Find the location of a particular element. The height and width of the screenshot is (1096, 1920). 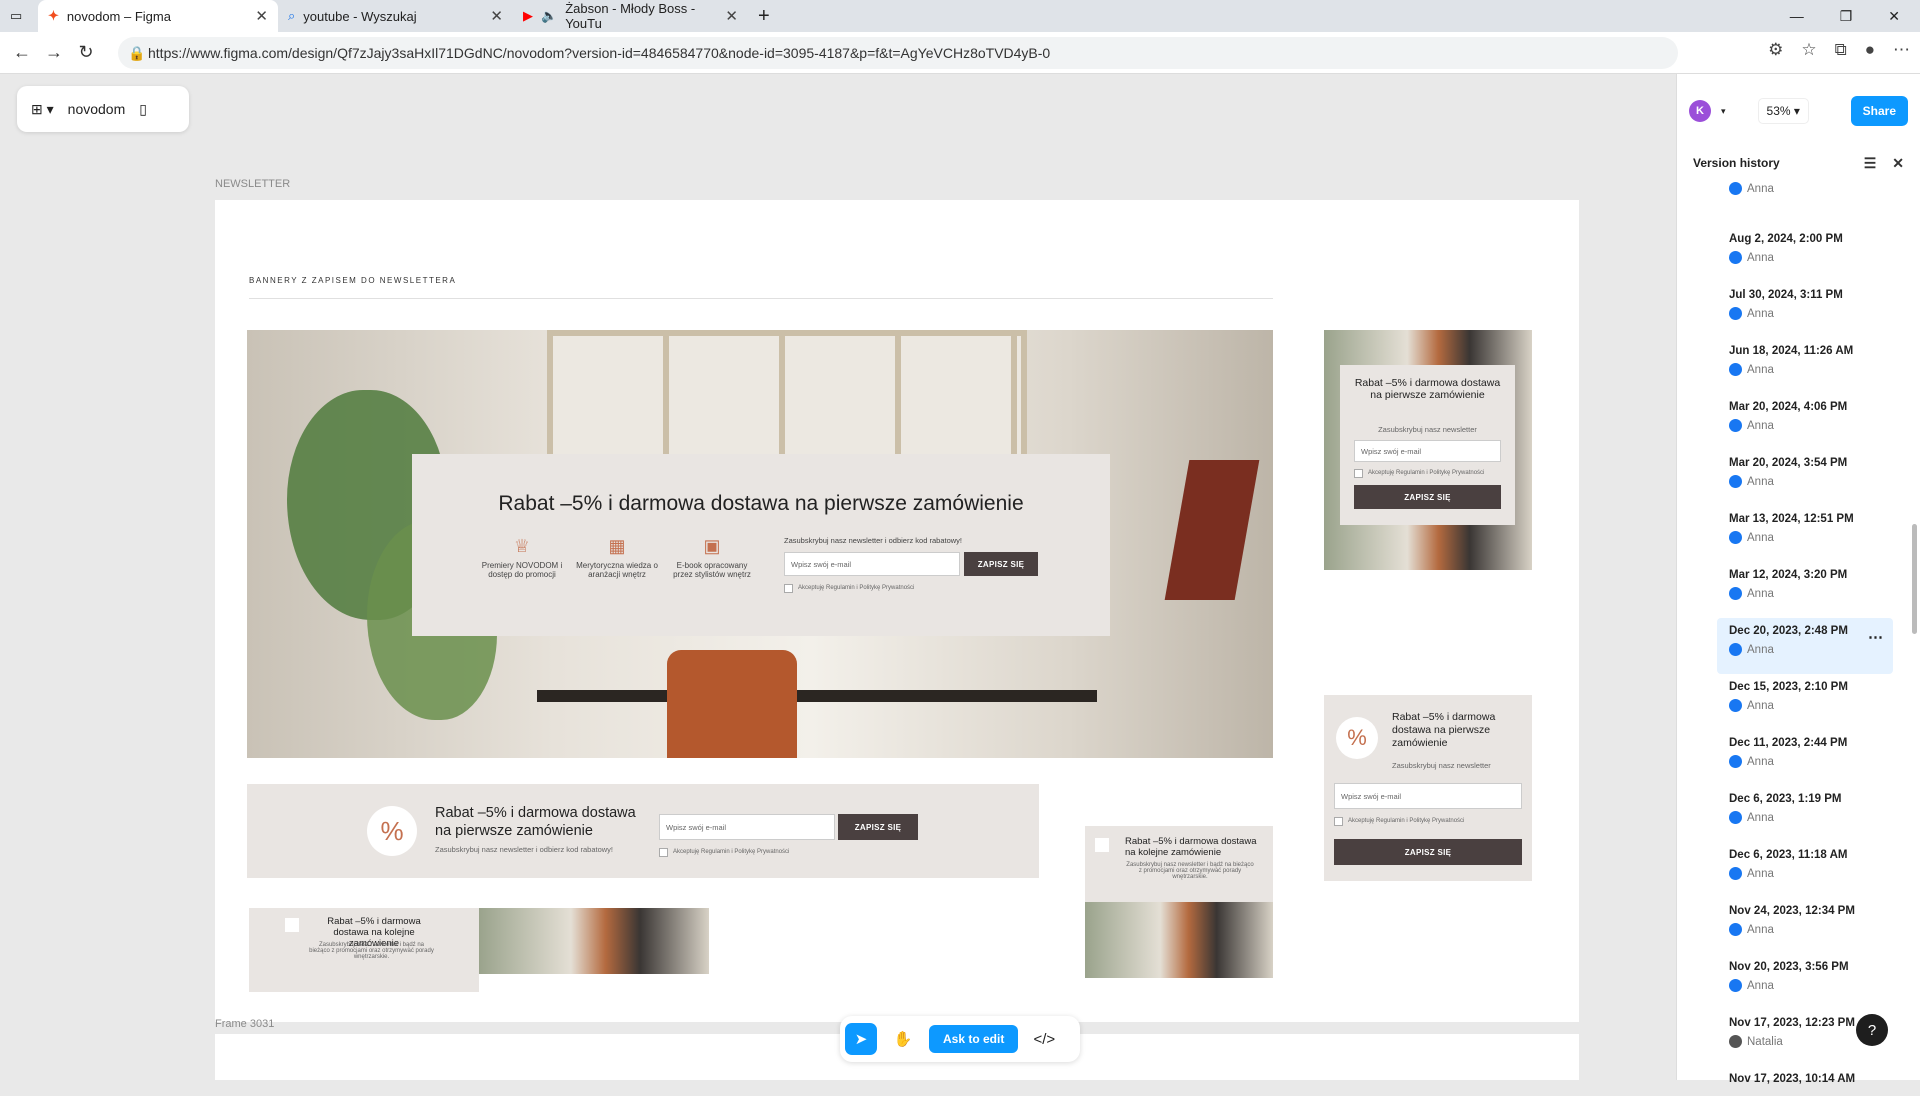

search-icon: ⌕ is located at coordinates (292, 15).